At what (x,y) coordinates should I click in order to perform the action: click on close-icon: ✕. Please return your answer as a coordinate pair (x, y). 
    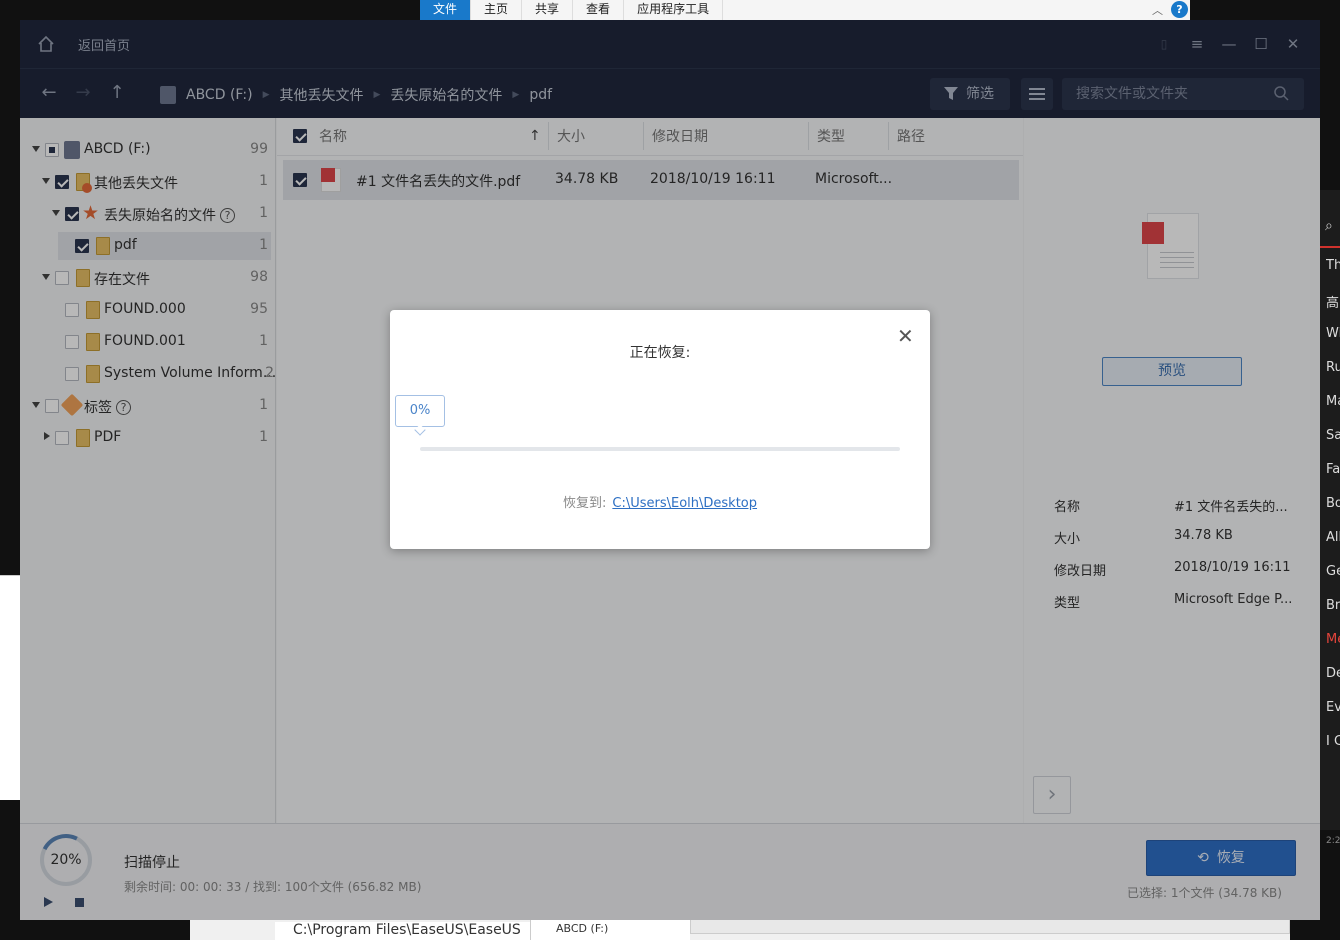
    Looking at the image, I should click on (905, 336).